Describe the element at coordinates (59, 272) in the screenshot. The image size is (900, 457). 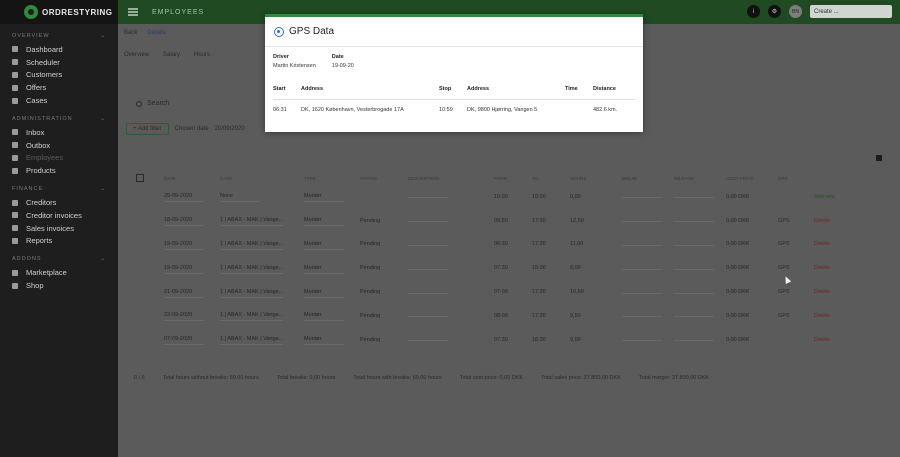
I see `sidebar-item-marketplace: Marketplace` at that location.